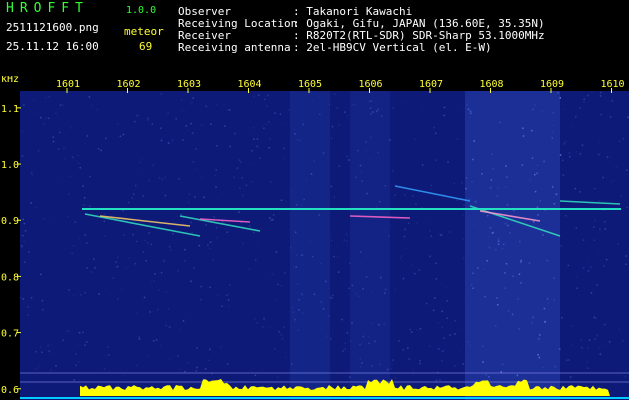 Image resolution: width=629 pixels, height=400 pixels. I want to click on info-value-antenna: : 2el-HB9CV Vertical (el. E-W), so click(392, 47).